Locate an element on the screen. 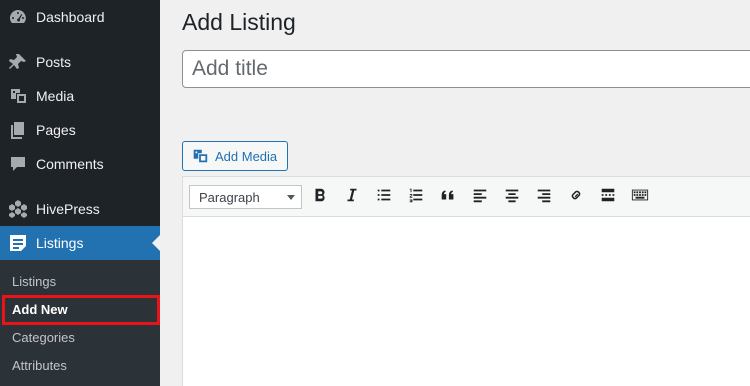 This screenshot has width=750, height=386. align-center-icon is located at coordinates (512, 197).